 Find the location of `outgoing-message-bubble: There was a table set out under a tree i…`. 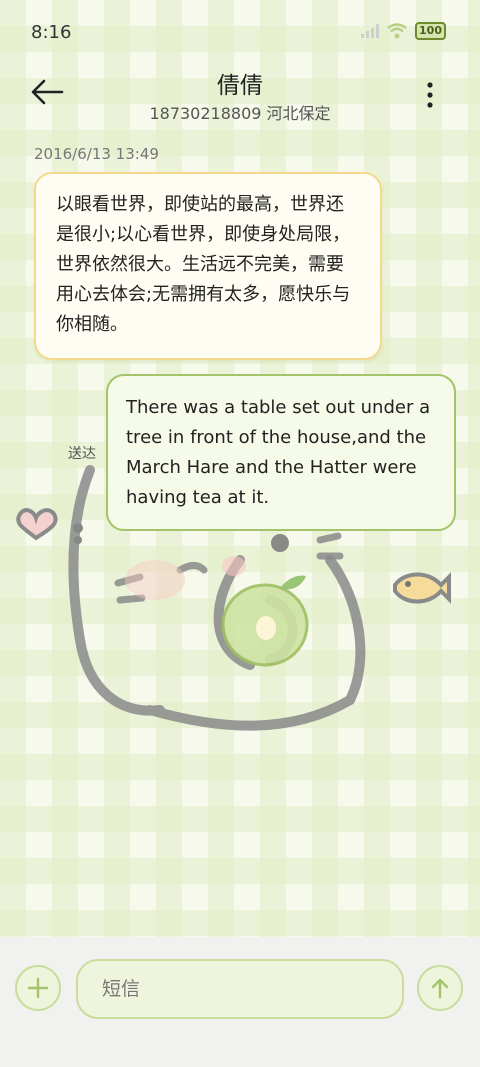

outgoing-message-bubble: There was a table set out under a tree i… is located at coordinates (281, 452).